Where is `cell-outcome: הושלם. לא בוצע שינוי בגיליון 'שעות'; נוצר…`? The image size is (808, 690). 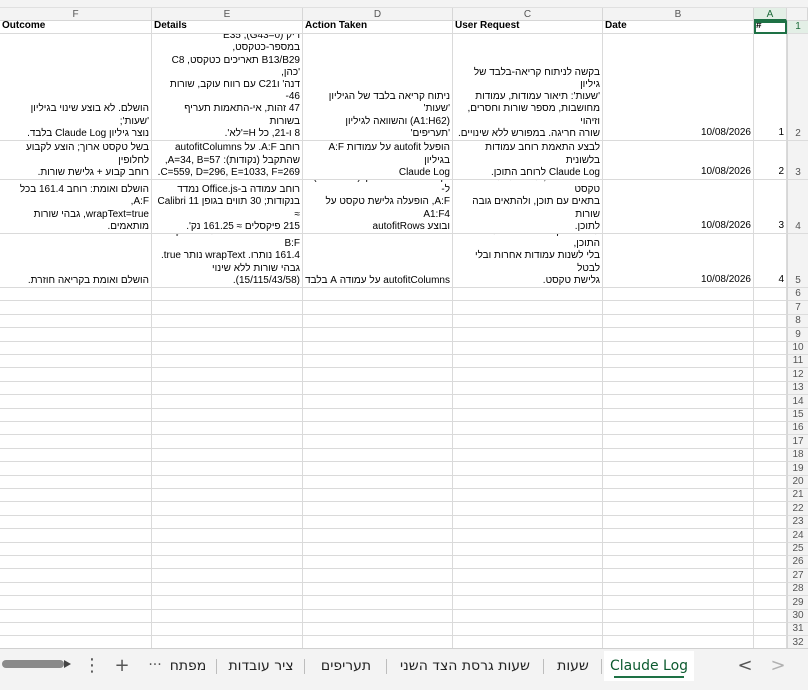
cell-outcome: הושלם. לא בוצע שינוי בגיליון 'שעות'; נוצר… is located at coordinates (76, 87).